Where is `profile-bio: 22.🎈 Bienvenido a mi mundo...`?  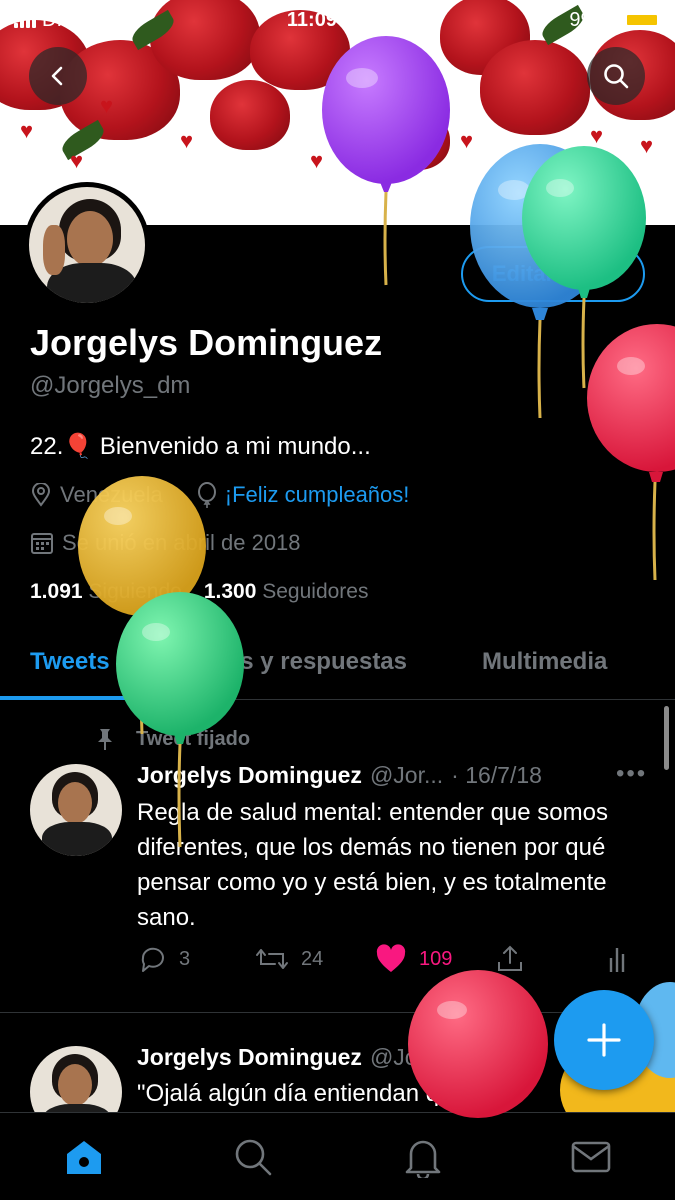 profile-bio: 22.🎈 Bienvenido a mi mundo... is located at coordinates (200, 446).